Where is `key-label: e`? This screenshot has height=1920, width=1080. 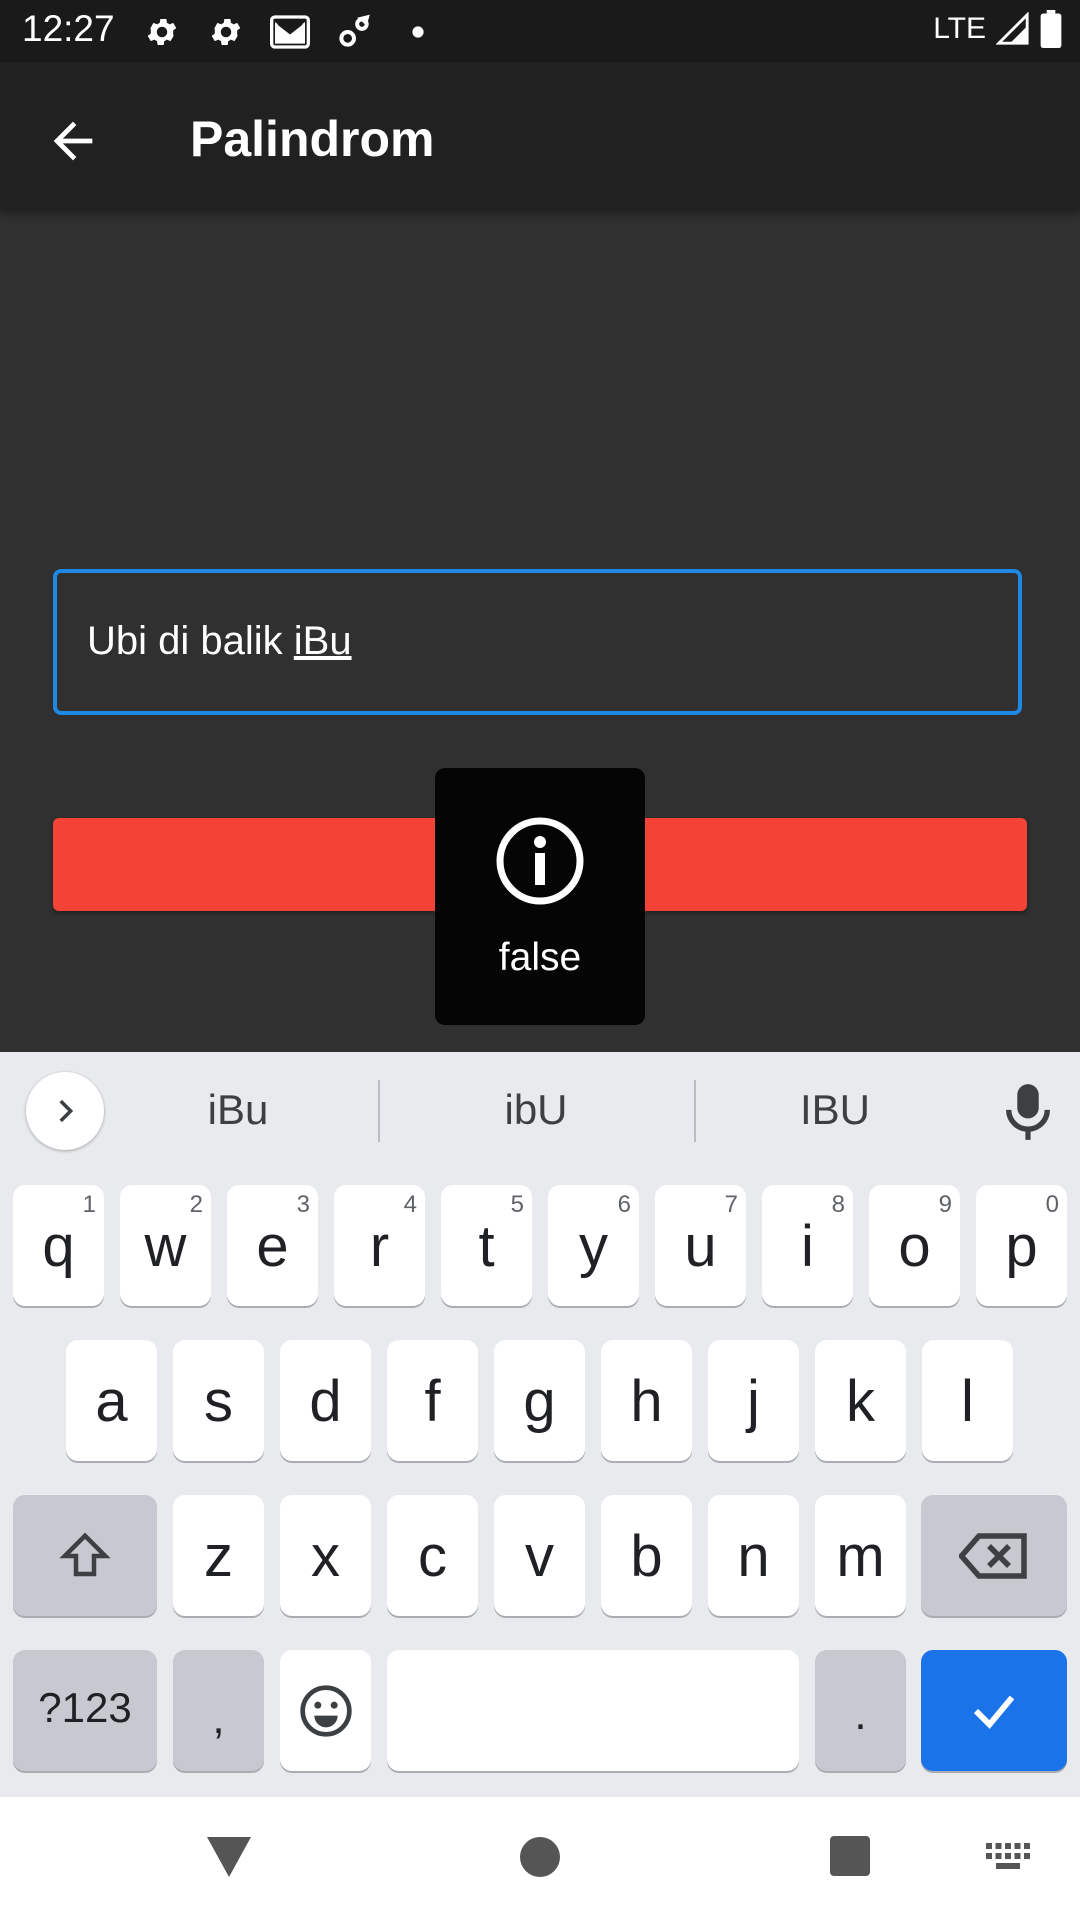
key-label: e is located at coordinates (272, 1246).